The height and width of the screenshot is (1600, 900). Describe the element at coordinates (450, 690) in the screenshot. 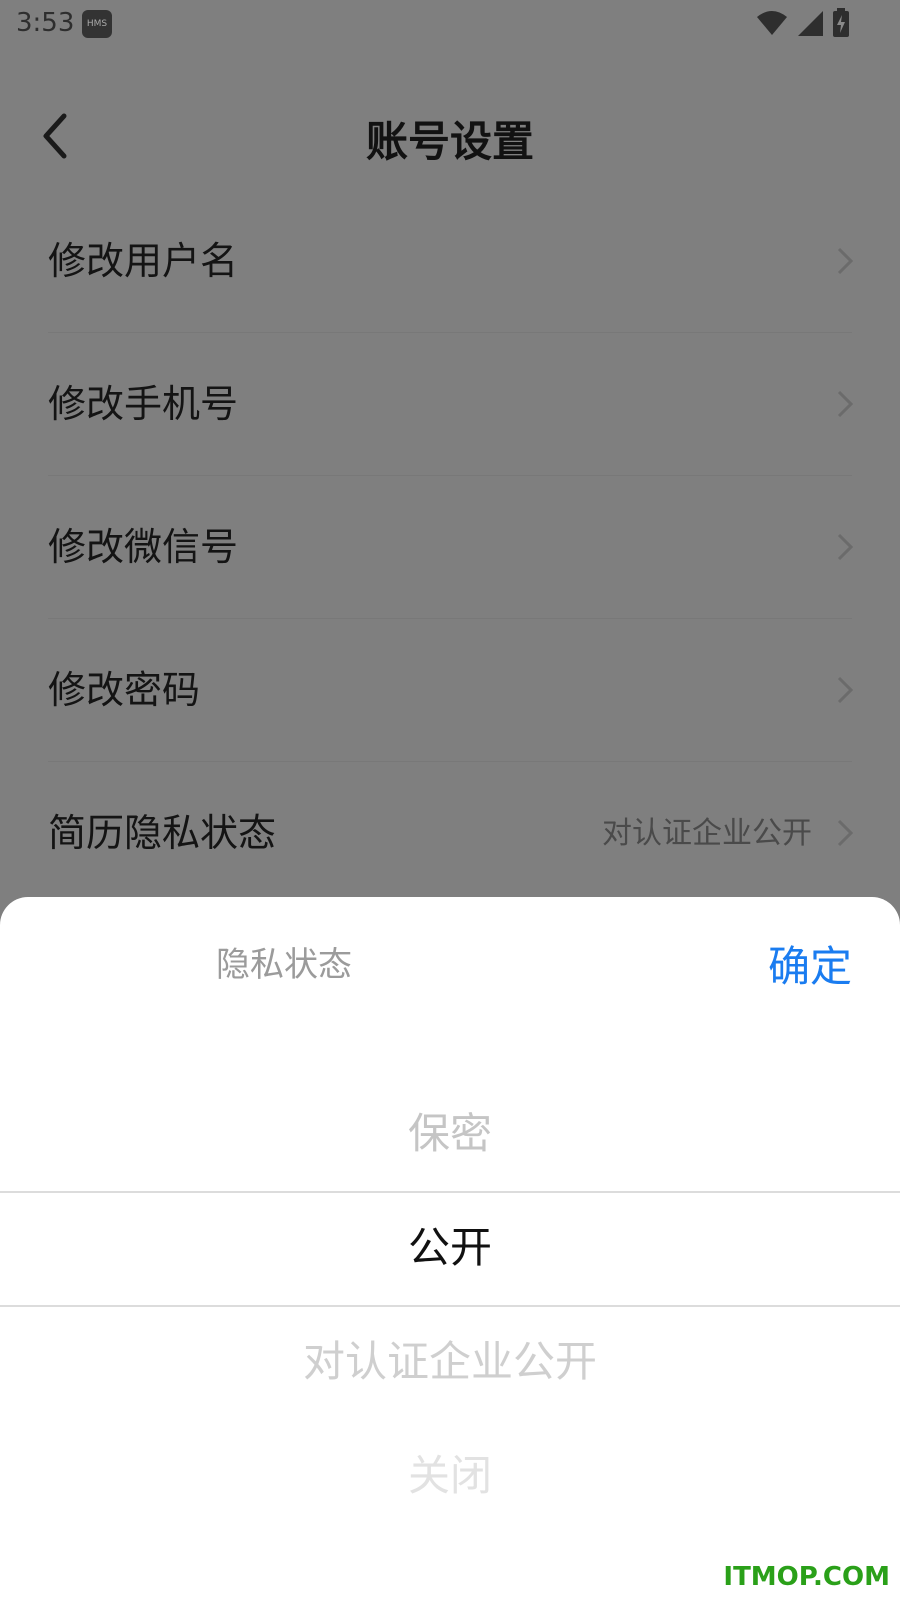

I see `settings-item-password: 修改密码` at that location.